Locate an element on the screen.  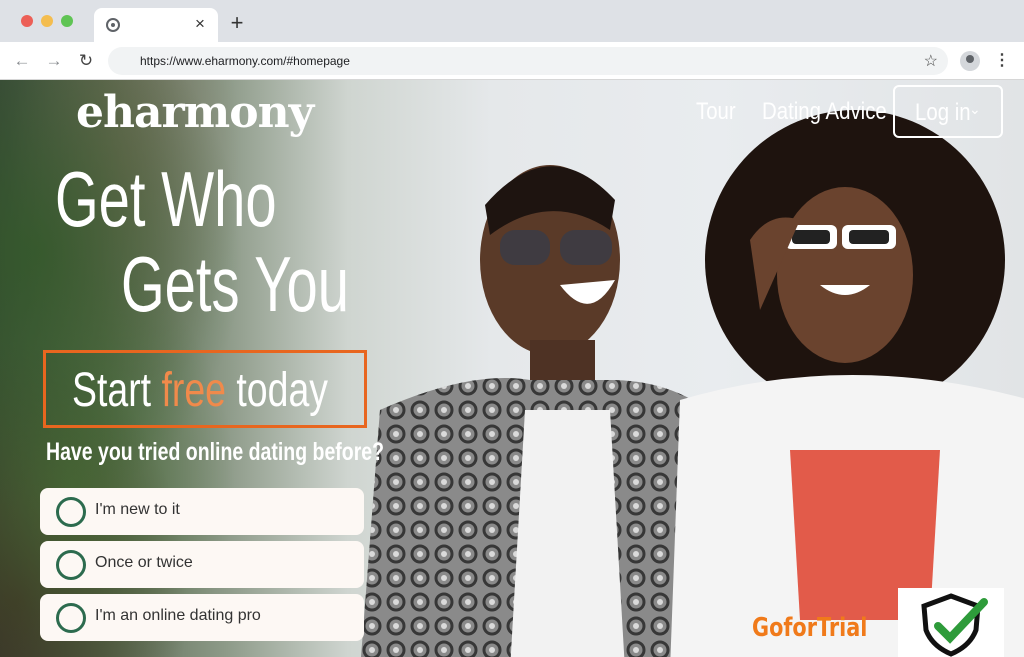
address-bar: https://www.eharmony.com/#homepage ☆ is located at coordinates (528, 61).